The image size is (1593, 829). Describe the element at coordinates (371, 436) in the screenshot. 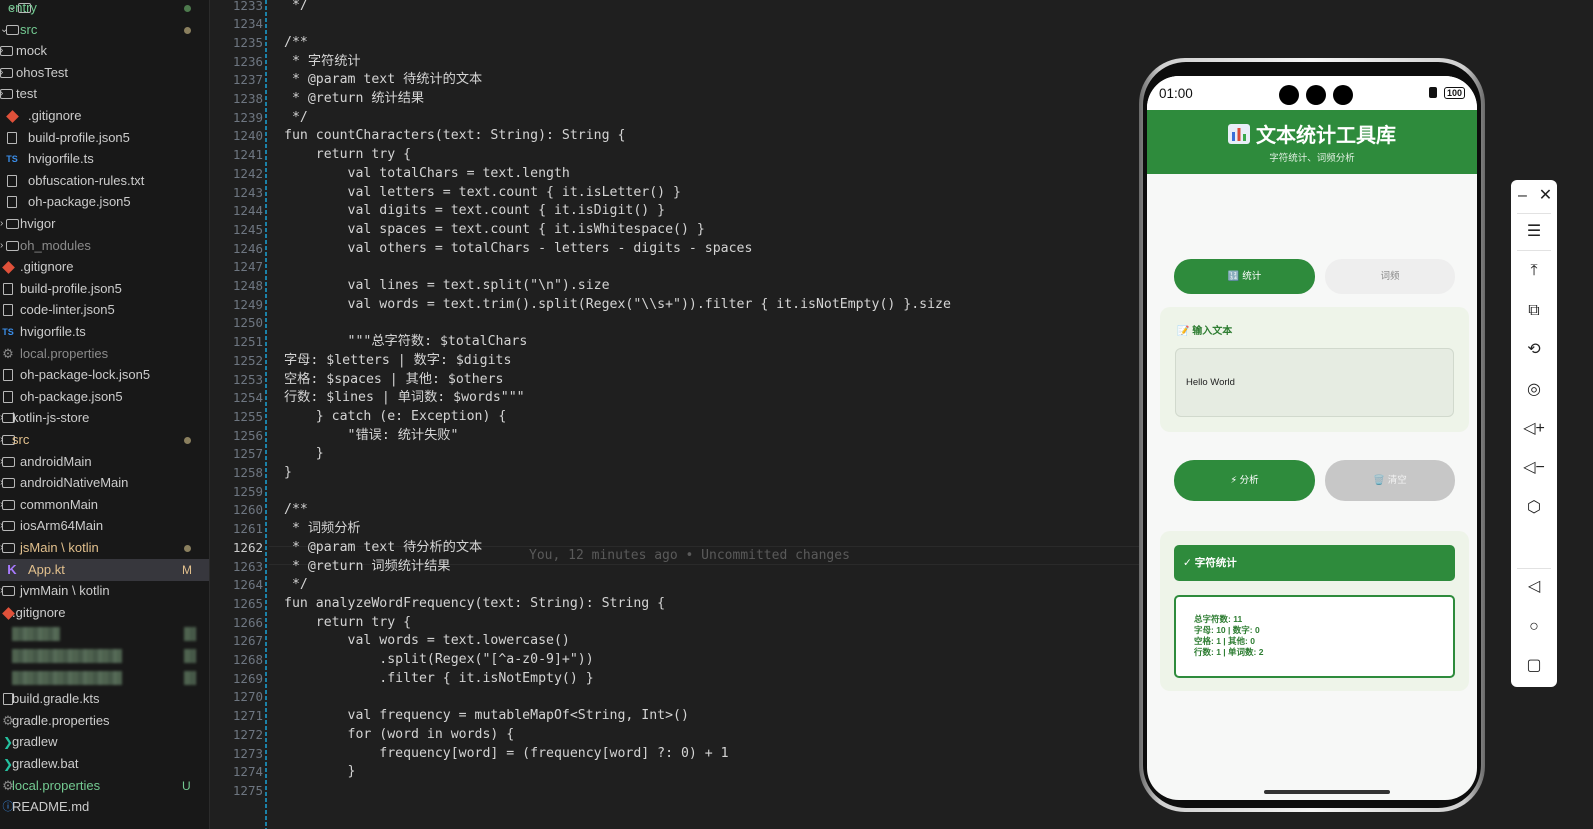

I see `code-line: "错误: 统计失败"` at that location.